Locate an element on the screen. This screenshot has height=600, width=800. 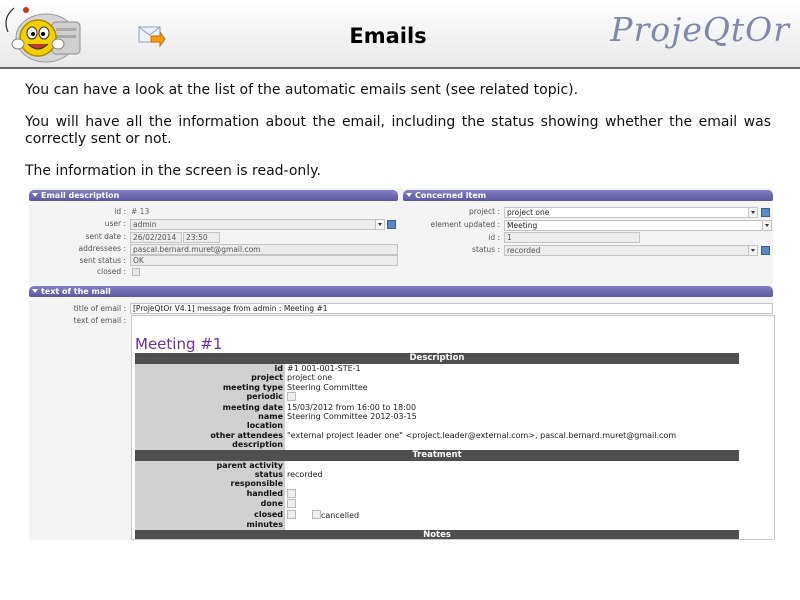
field-value: 15/03/2012 from 16:00 to 18:00 is located at coordinates (352, 407).